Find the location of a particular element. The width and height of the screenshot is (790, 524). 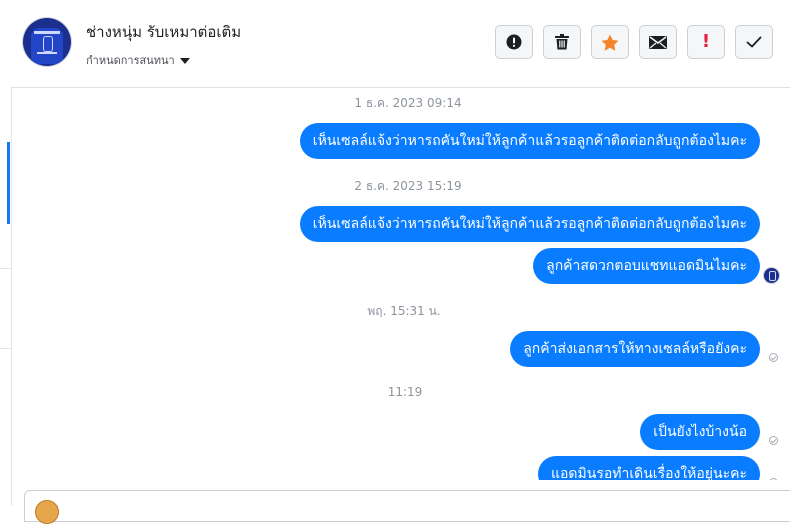

timestamp: พฤ. 15:31 น. is located at coordinates (404, 311).